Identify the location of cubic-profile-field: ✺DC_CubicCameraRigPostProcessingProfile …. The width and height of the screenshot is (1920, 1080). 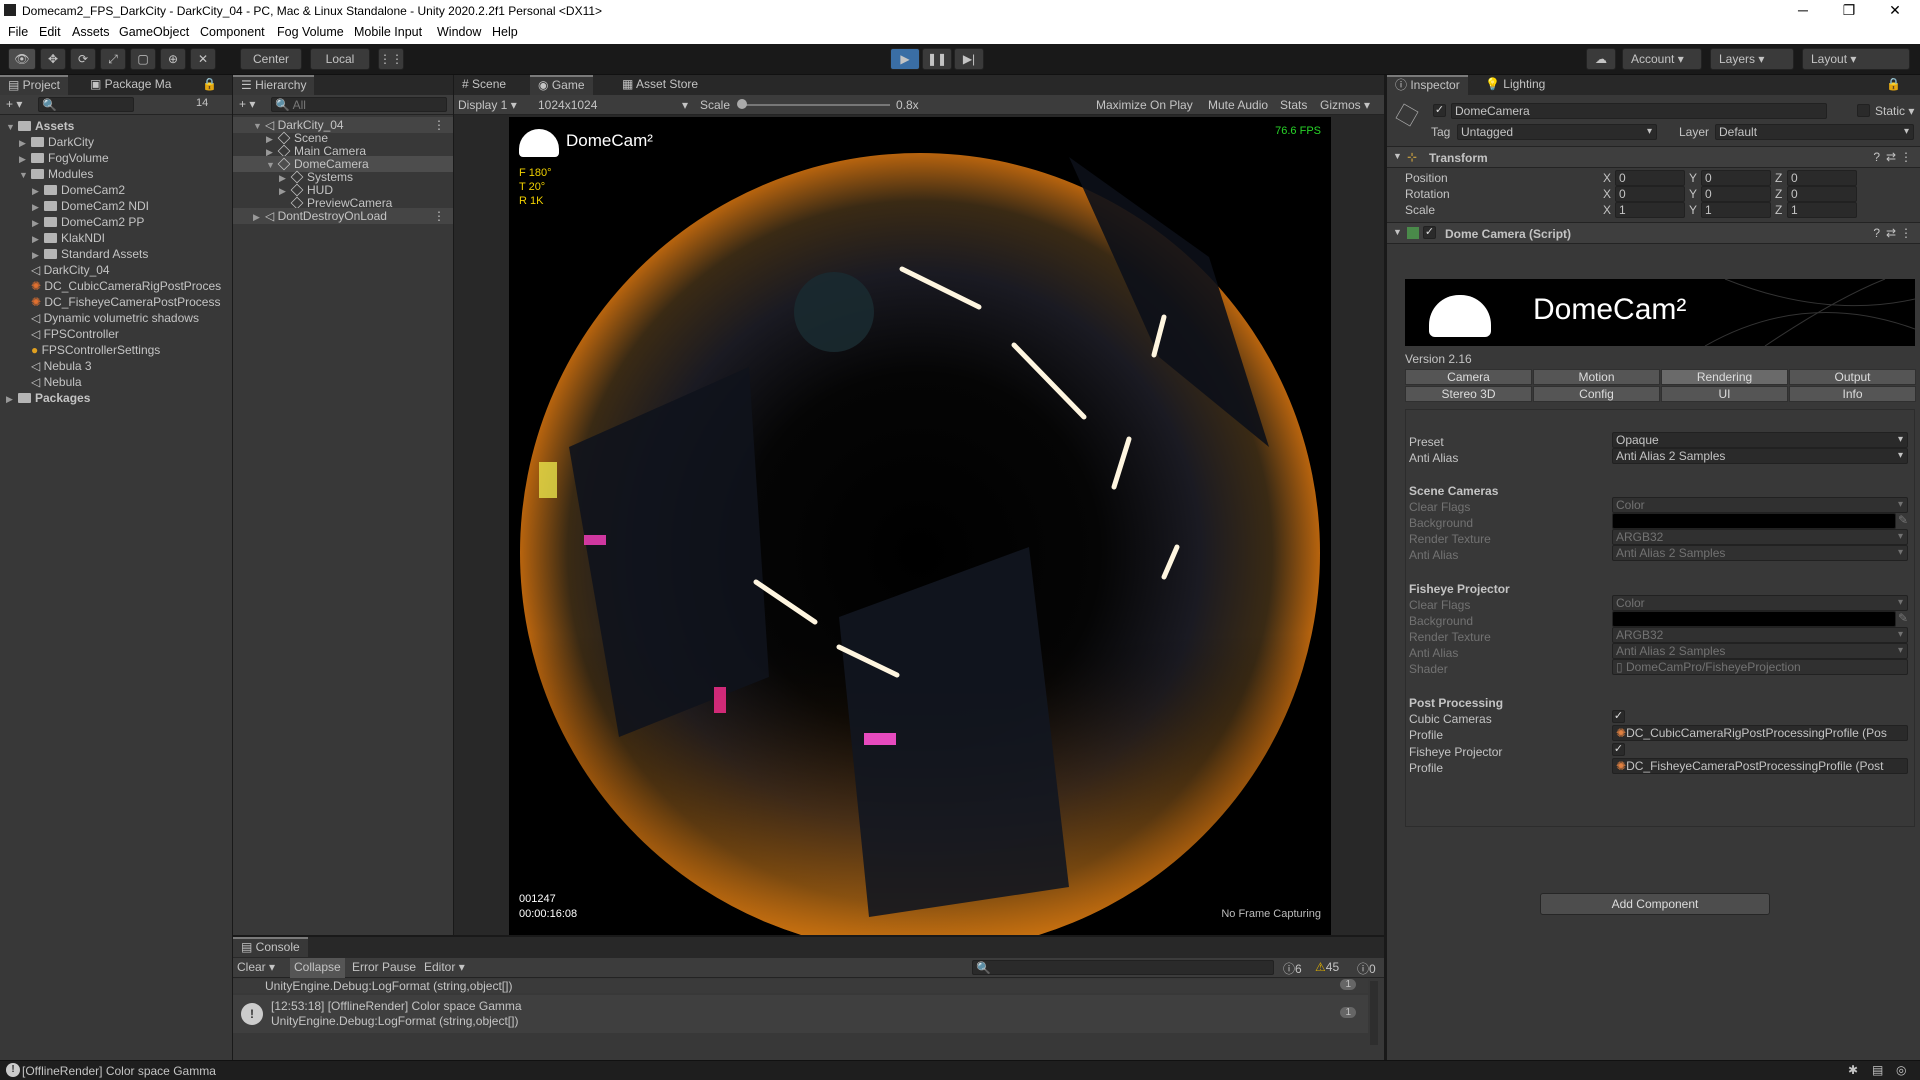
(1760, 733).